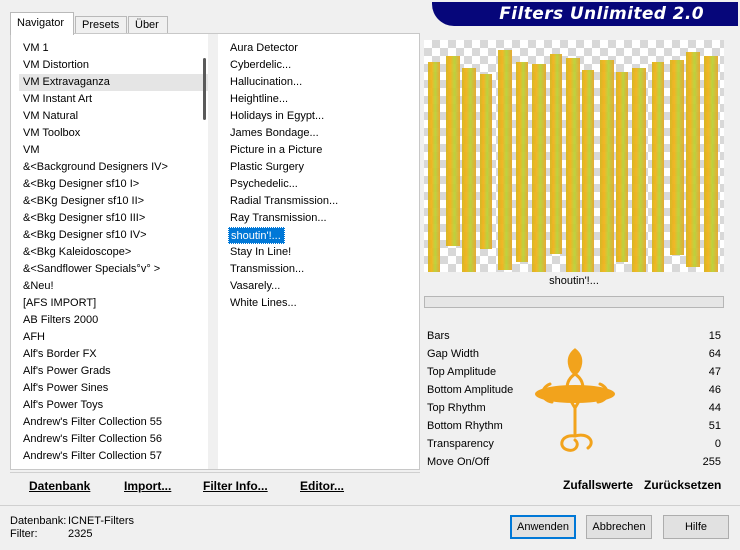 The height and width of the screenshot is (550, 740). What do you see at coordinates (114, 303) in the screenshot?
I see `category-item: [AFS IMPORT]` at bounding box center [114, 303].